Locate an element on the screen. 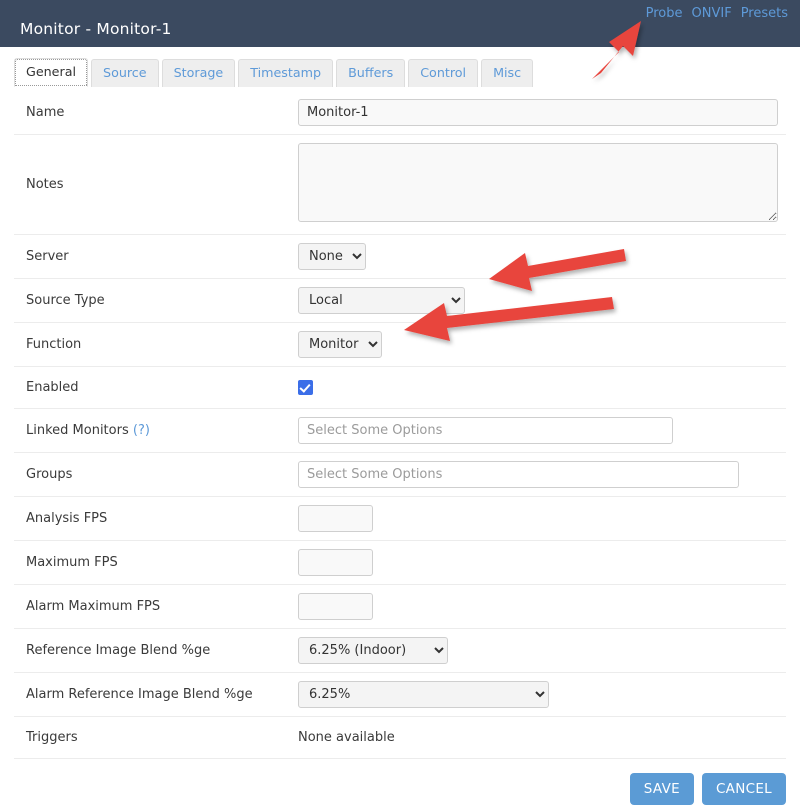 The width and height of the screenshot is (800, 805). tab-control: Control is located at coordinates (443, 73).